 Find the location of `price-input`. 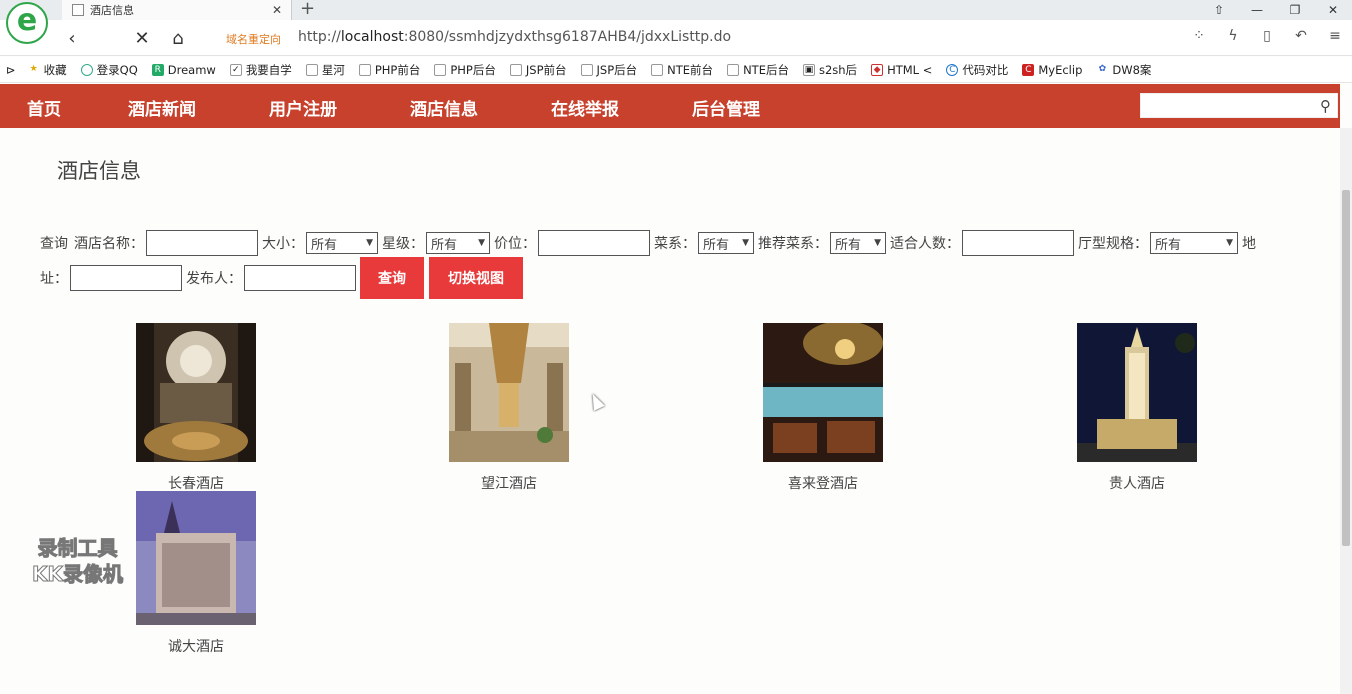

price-input is located at coordinates (594, 243).